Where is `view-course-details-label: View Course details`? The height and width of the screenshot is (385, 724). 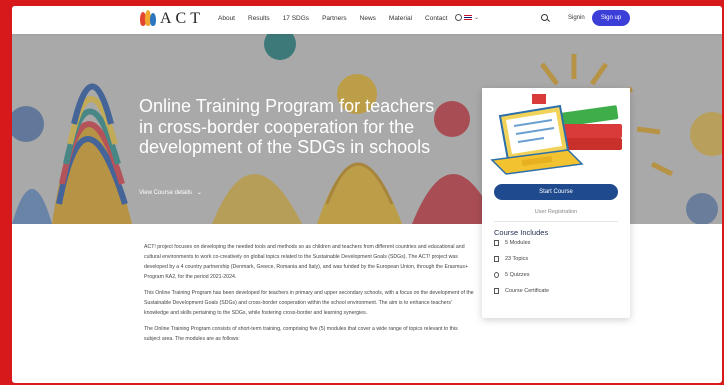
view-course-details-label: View Course details is located at coordinates (165, 192).